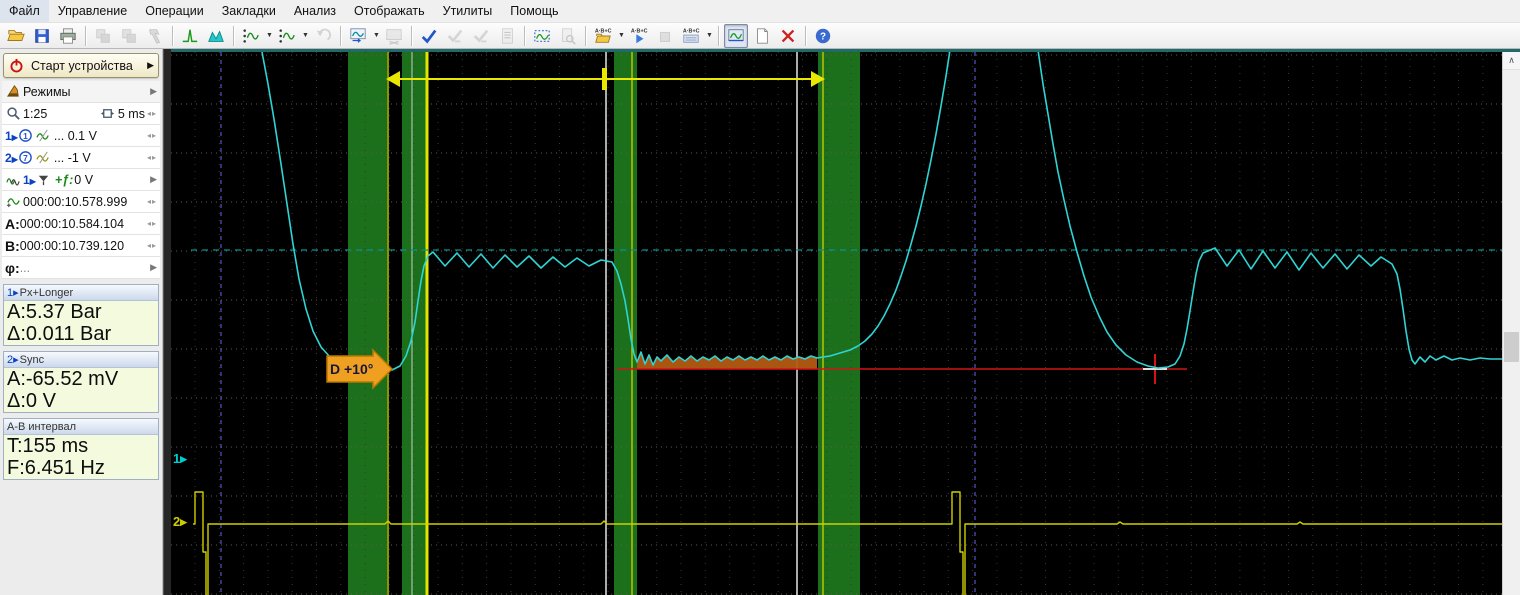  I want to click on scroll-up-icon: ∧, so click(1511, 61).